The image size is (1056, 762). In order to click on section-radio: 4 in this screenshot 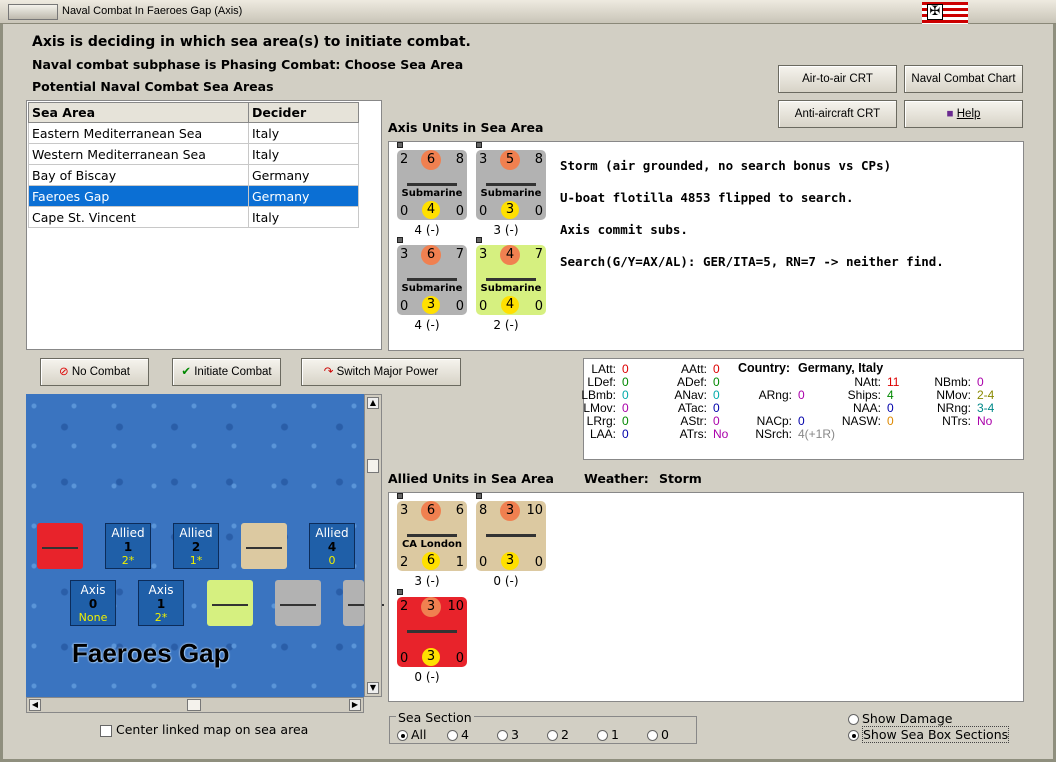, I will do `click(472, 734)`.